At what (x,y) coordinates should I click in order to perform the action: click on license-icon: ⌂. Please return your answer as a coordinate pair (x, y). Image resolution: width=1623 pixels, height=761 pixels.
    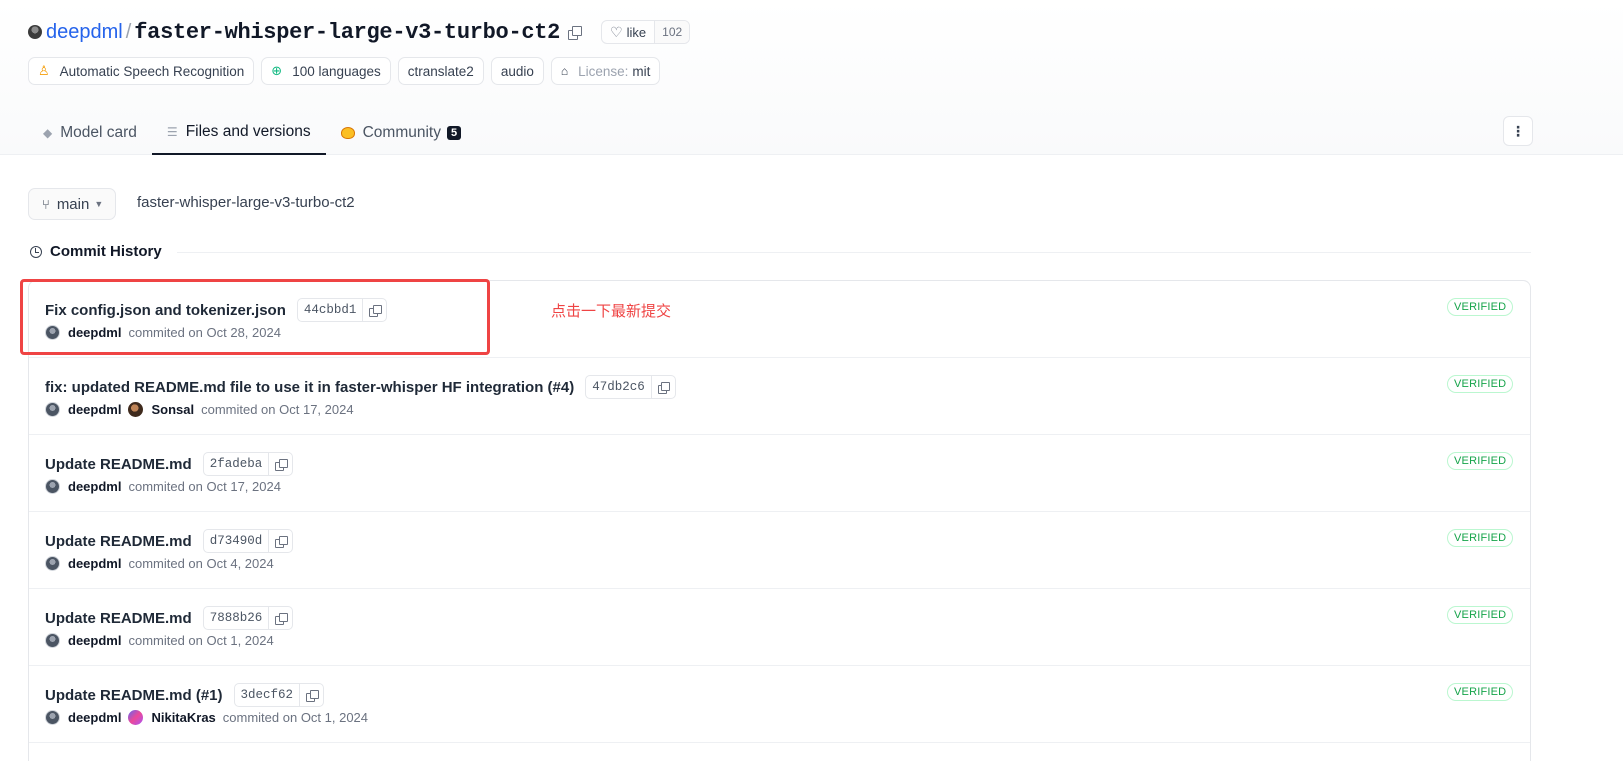
    Looking at the image, I should click on (564, 71).